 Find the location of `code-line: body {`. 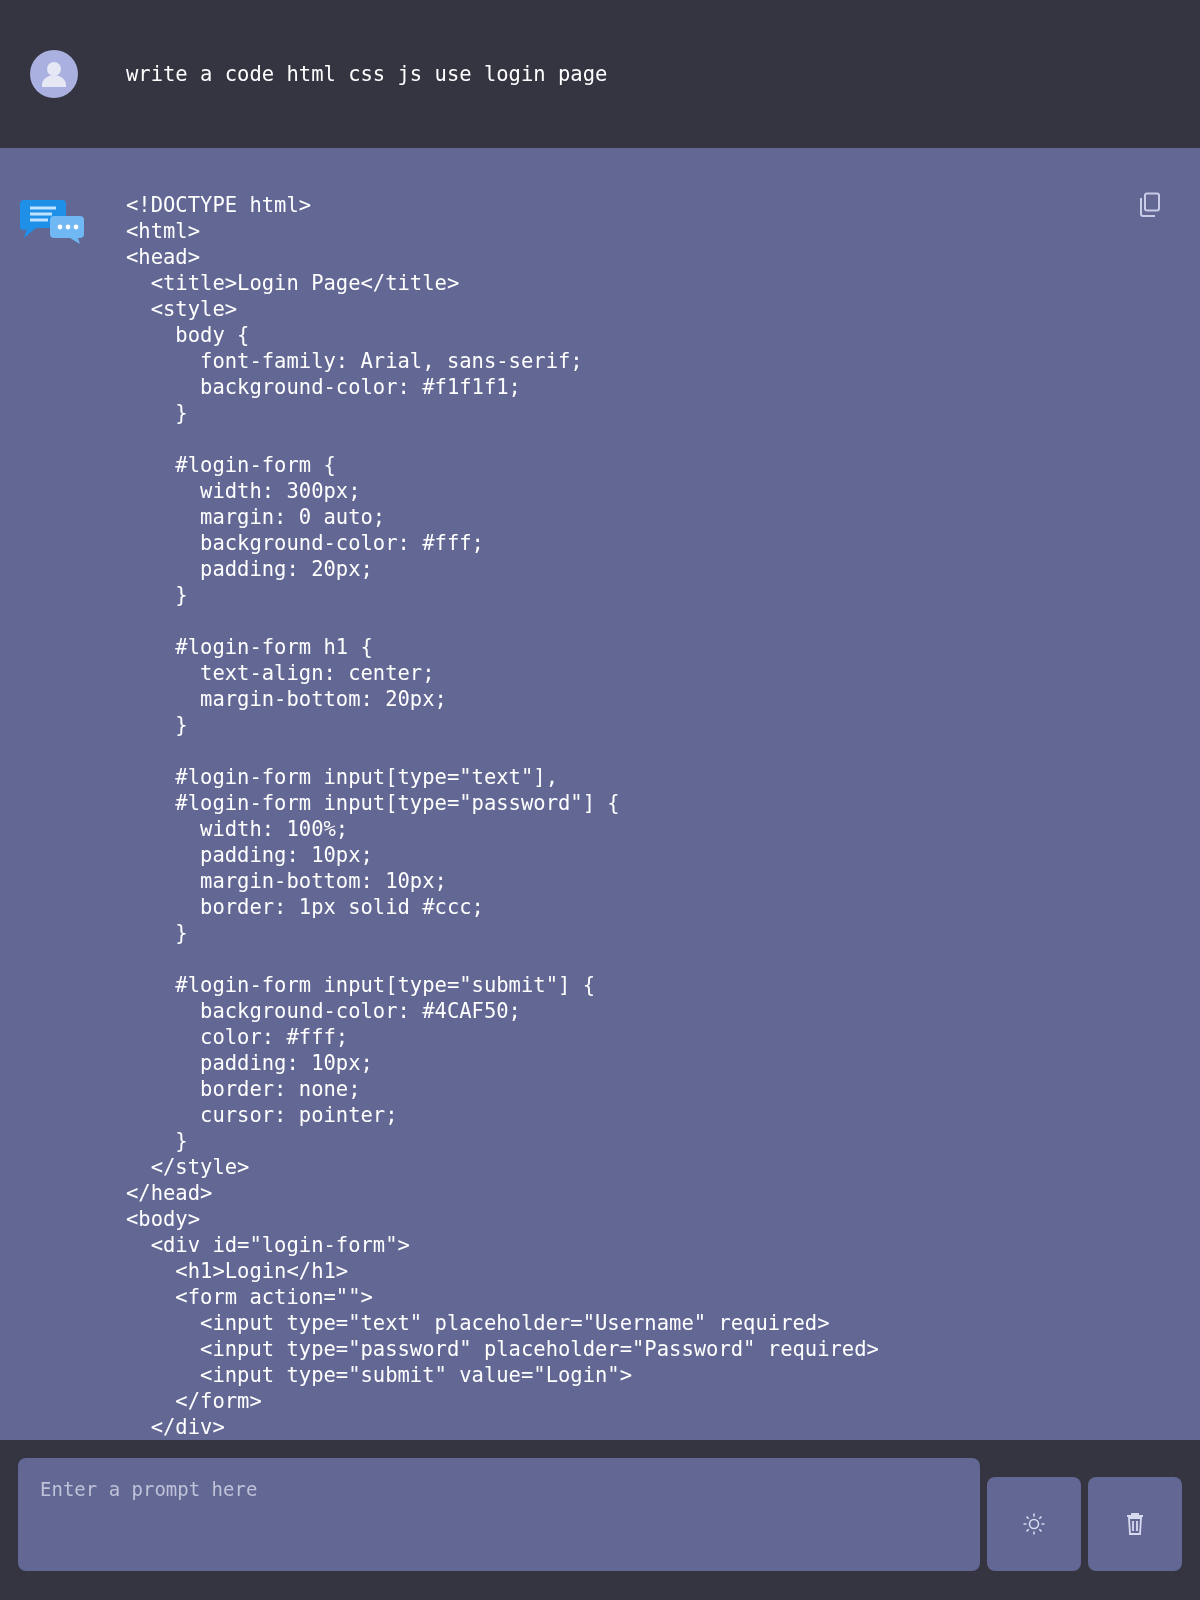

code-line: body { is located at coordinates (212, 335).